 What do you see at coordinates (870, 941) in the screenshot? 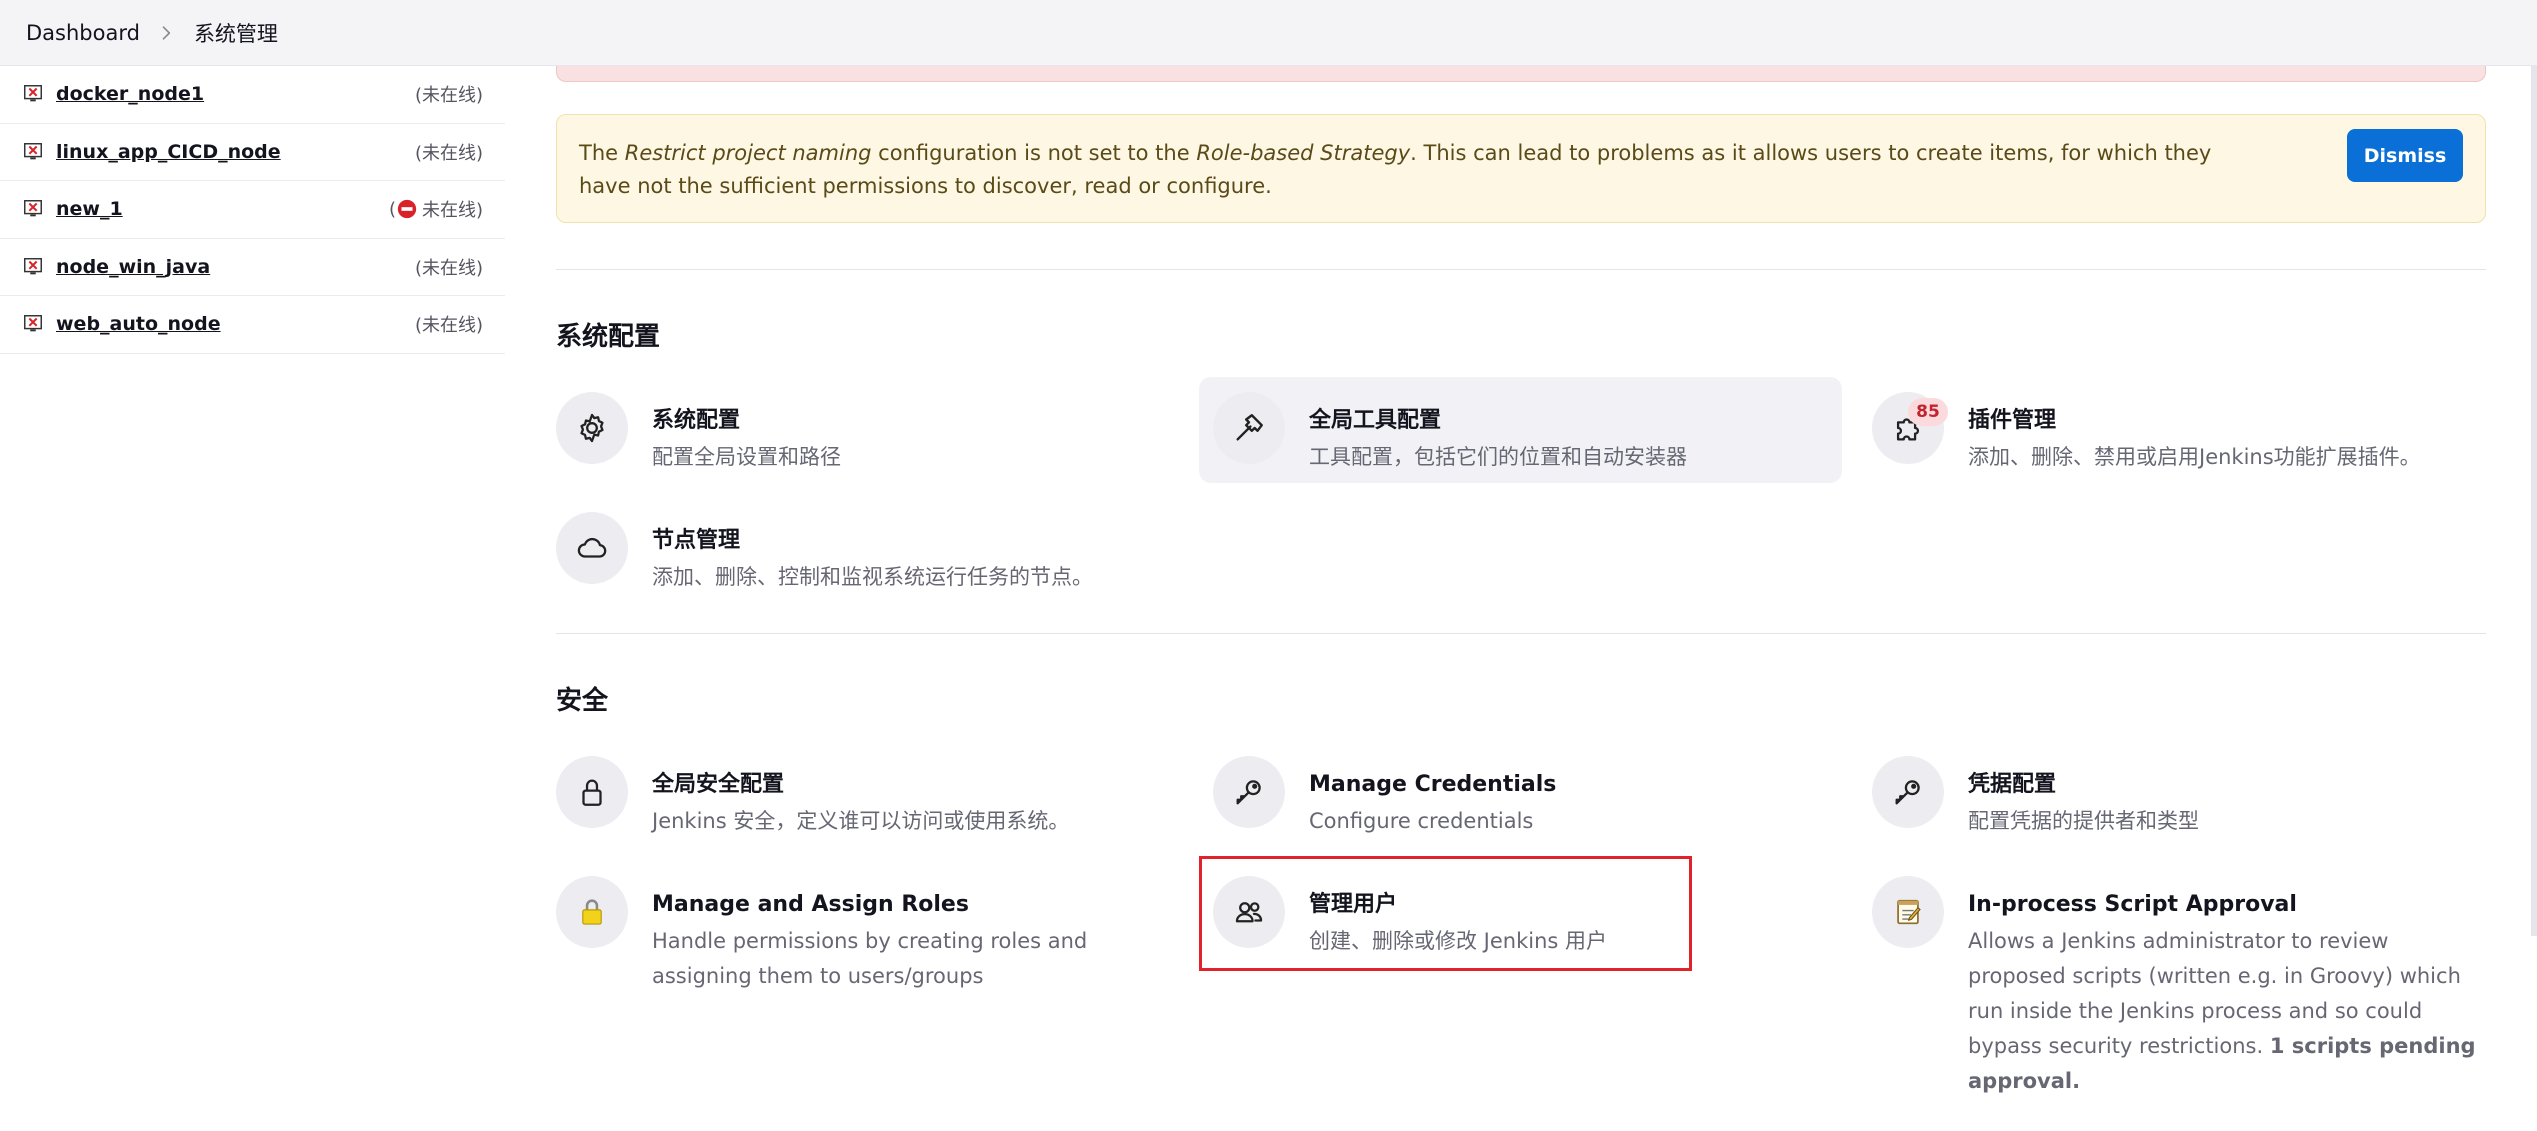
I see `card-description-line: Handle permissions by creating roles and` at bounding box center [870, 941].